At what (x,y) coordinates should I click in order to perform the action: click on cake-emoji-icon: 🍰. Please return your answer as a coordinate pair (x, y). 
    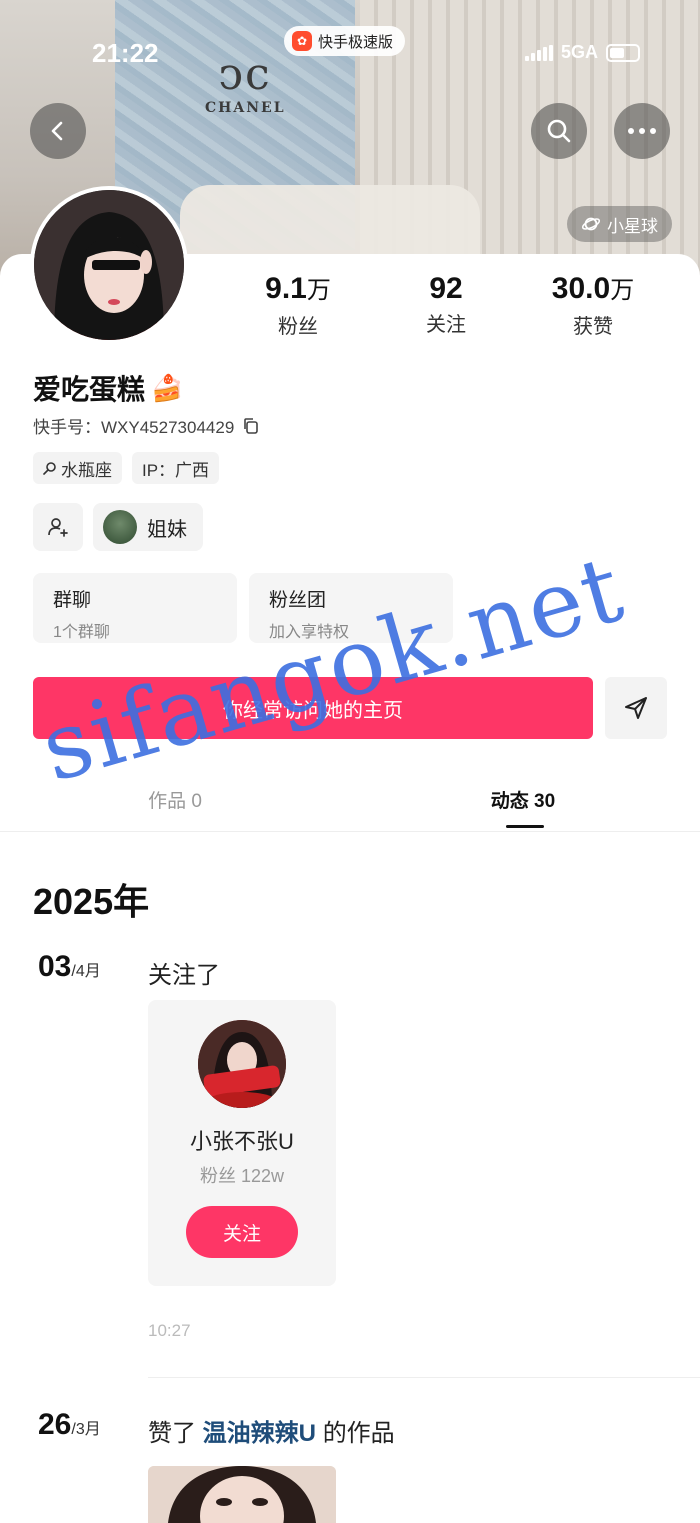
    Looking at the image, I should click on (167, 387).